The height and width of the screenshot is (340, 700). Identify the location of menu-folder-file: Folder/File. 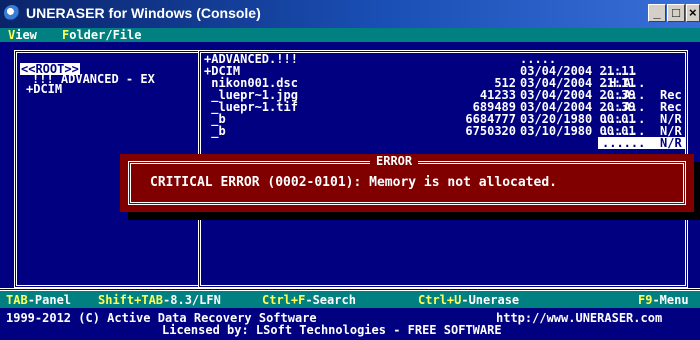
(101, 35).